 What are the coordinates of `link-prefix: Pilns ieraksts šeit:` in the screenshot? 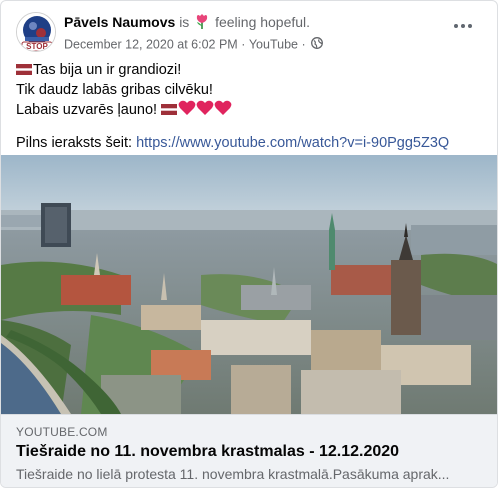 It's located at (74, 143).